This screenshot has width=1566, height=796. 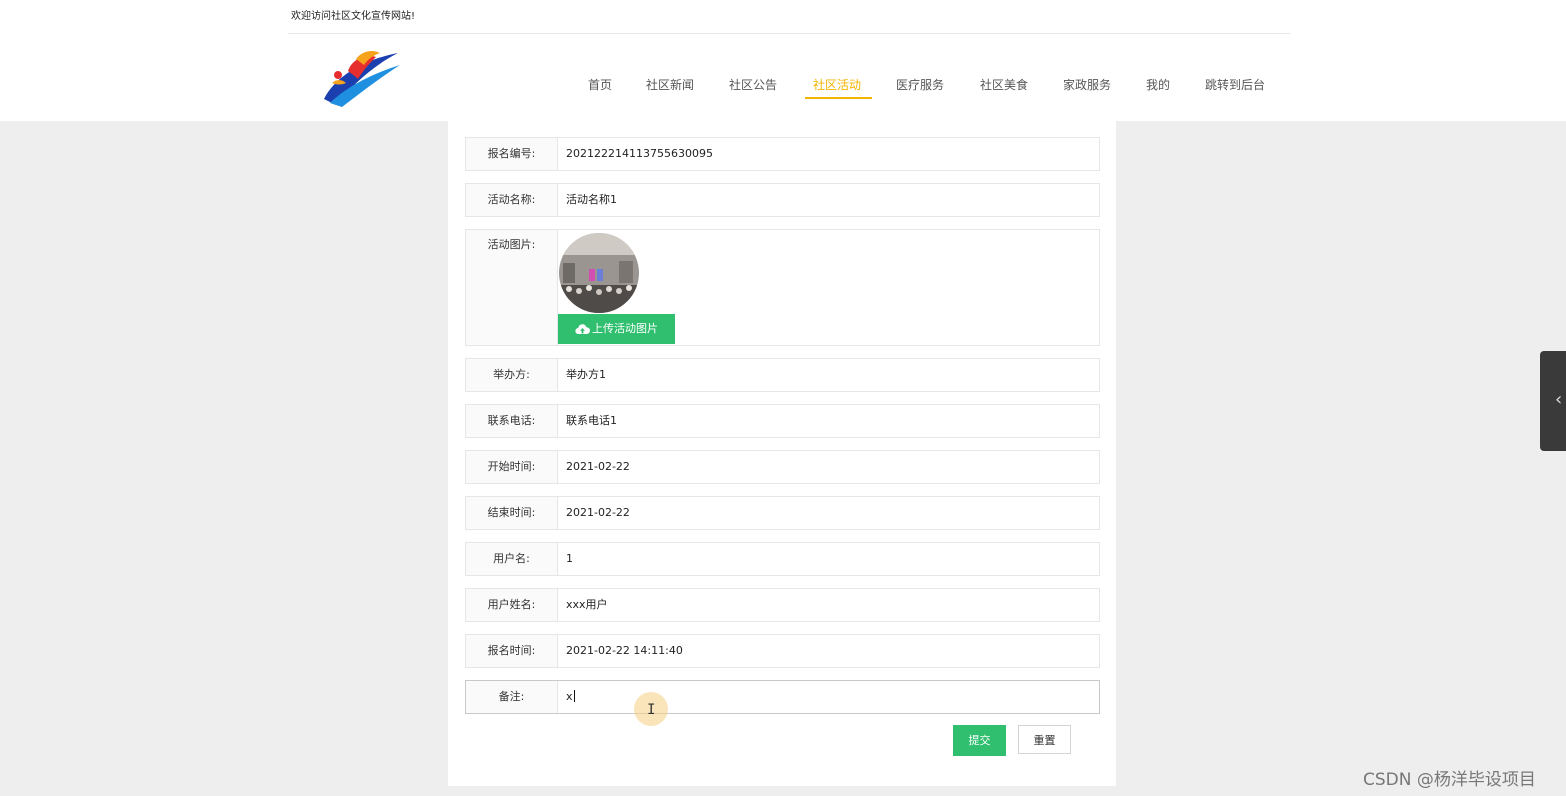 I want to click on field-start-time: 开始时间: 2021-02-22, so click(x=782, y=467).